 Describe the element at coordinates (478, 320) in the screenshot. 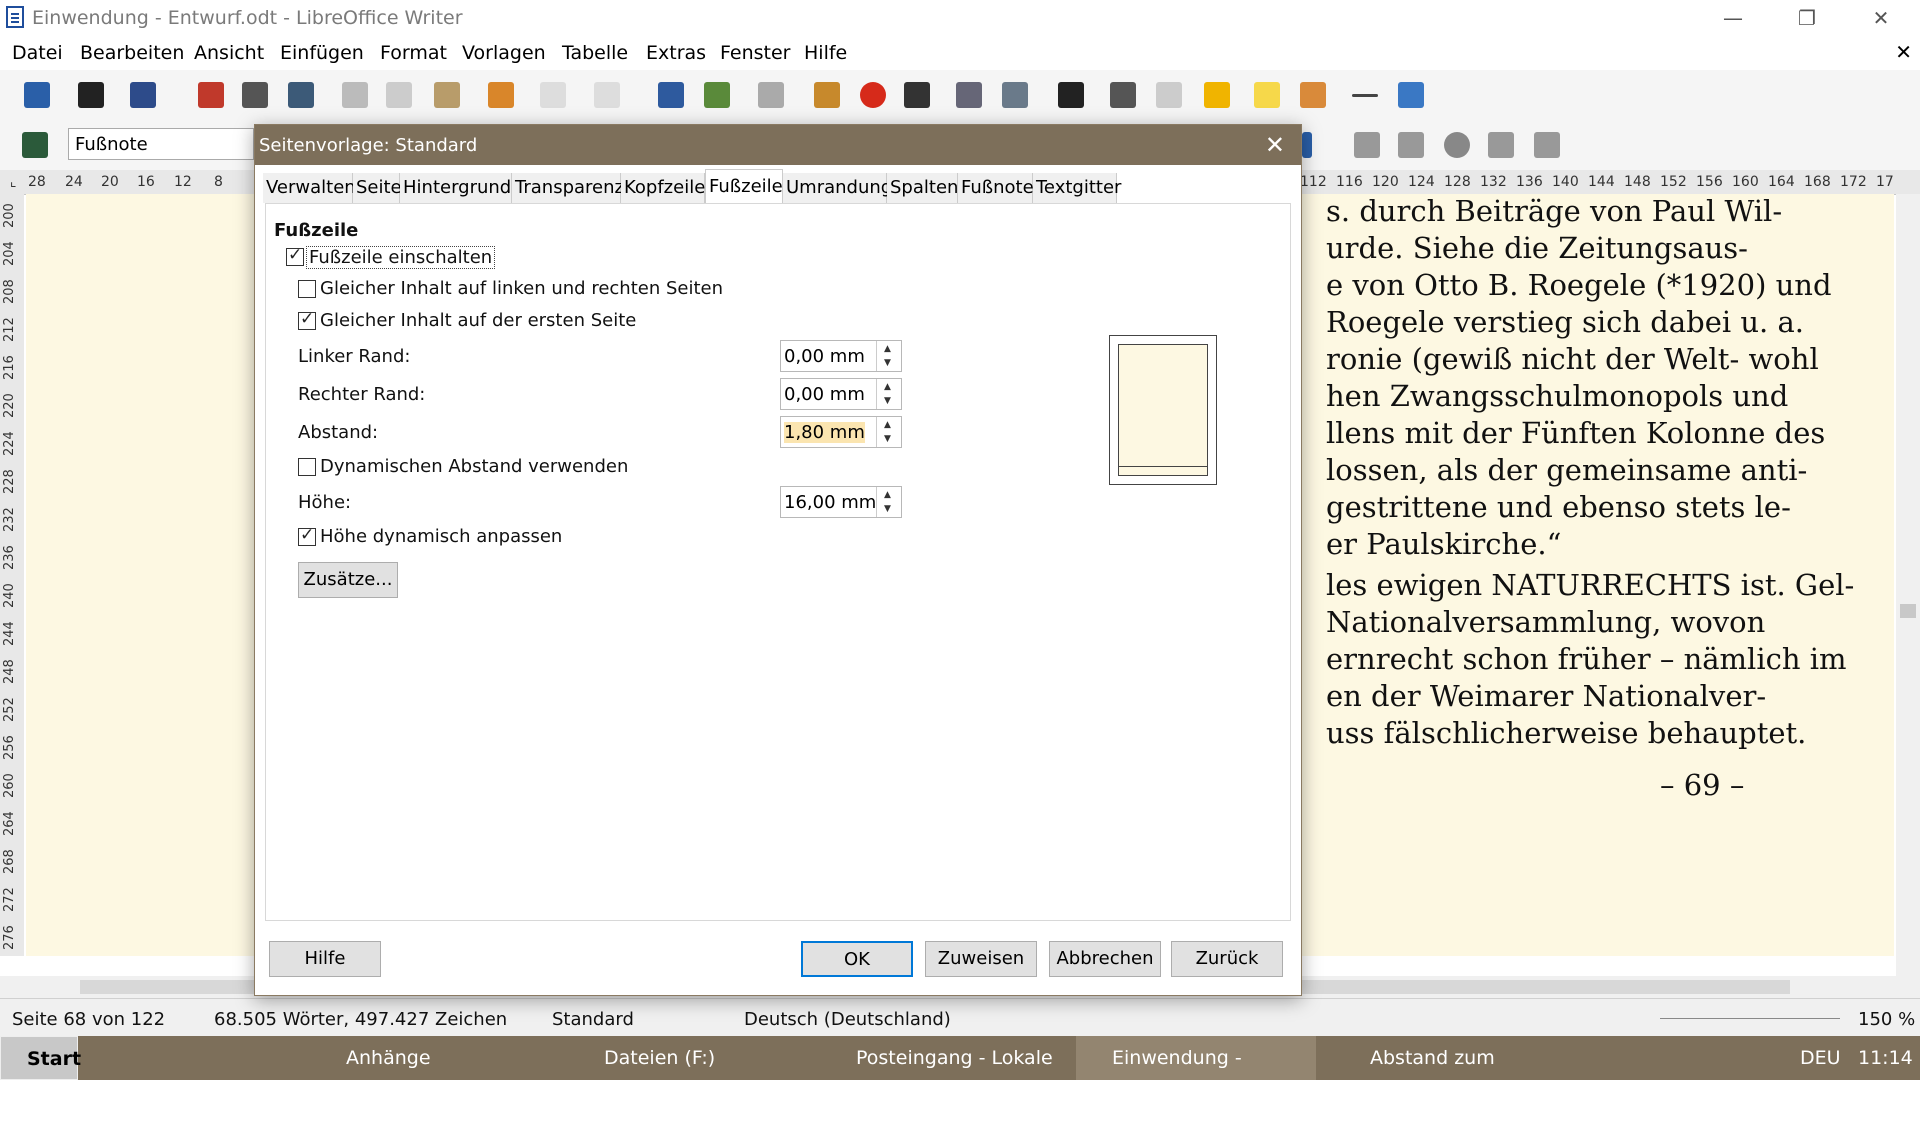

I see `same-first-page-label: Gleicher Inhalt auf der ersten Seite` at that location.